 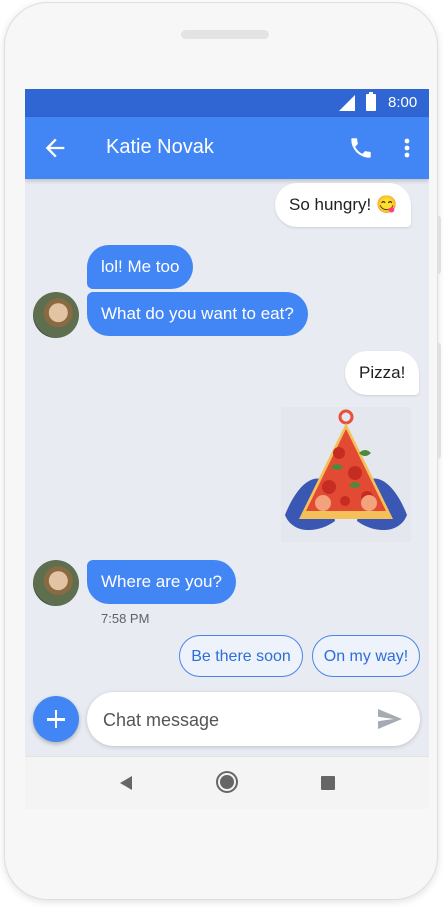 I want to click on nav-recents-icon, so click(x=328, y=783).